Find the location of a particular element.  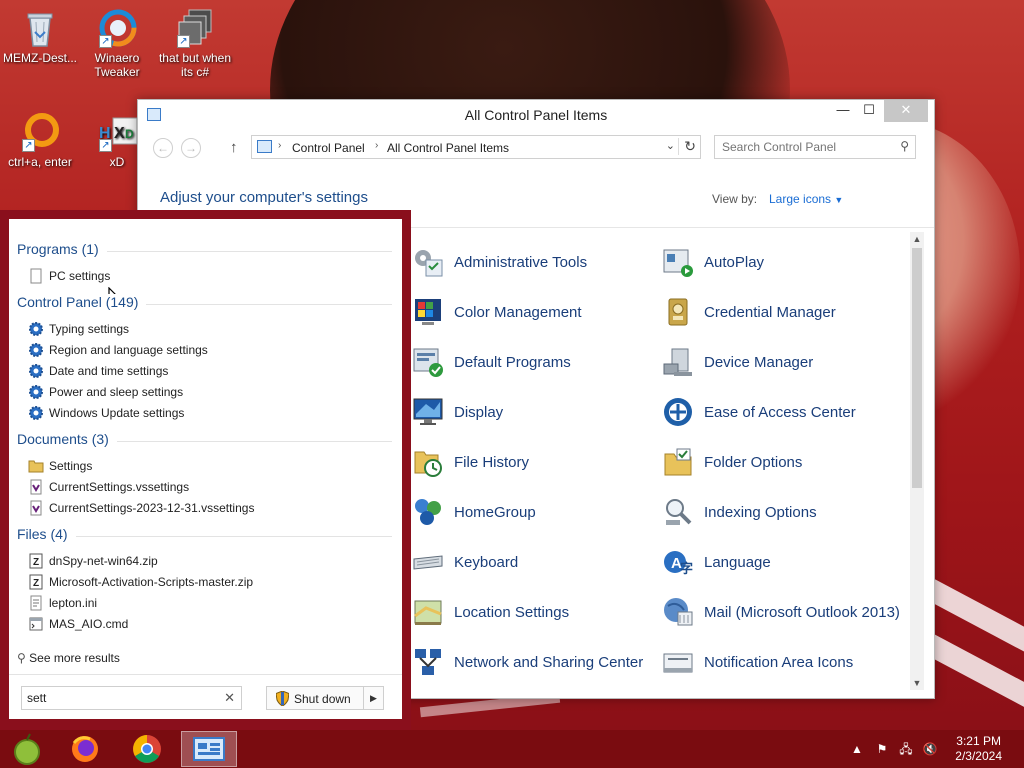

scrollbar-thumb is located at coordinates (917, 368).